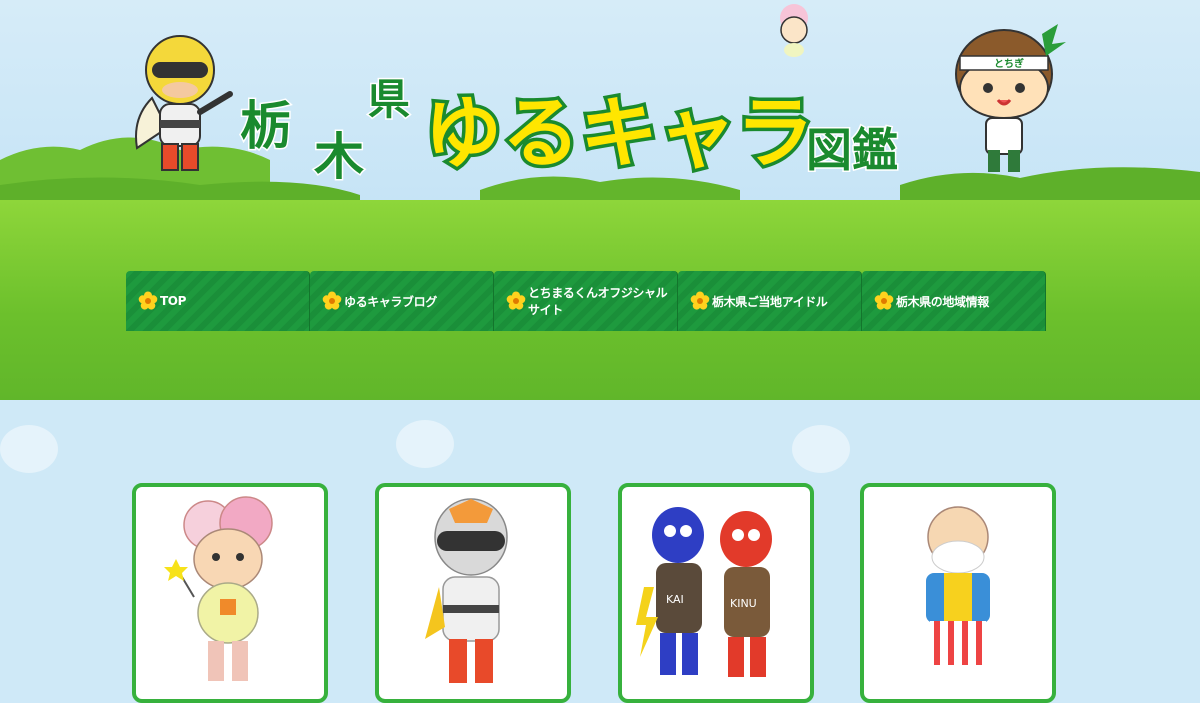 This screenshot has width=1200, height=703. Describe the element at coordinates (942, 301) in the screenshot. I see `nav-item-label: 栃木県の地域情報` at that location.